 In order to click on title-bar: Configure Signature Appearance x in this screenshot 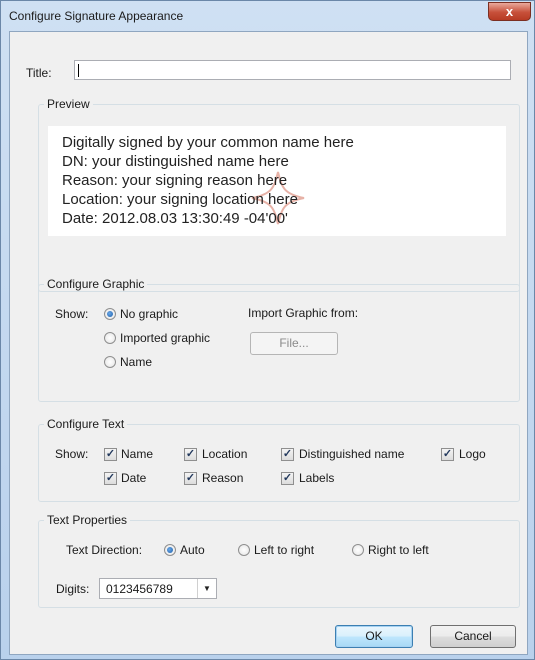, I will do `click(267, 16)`.